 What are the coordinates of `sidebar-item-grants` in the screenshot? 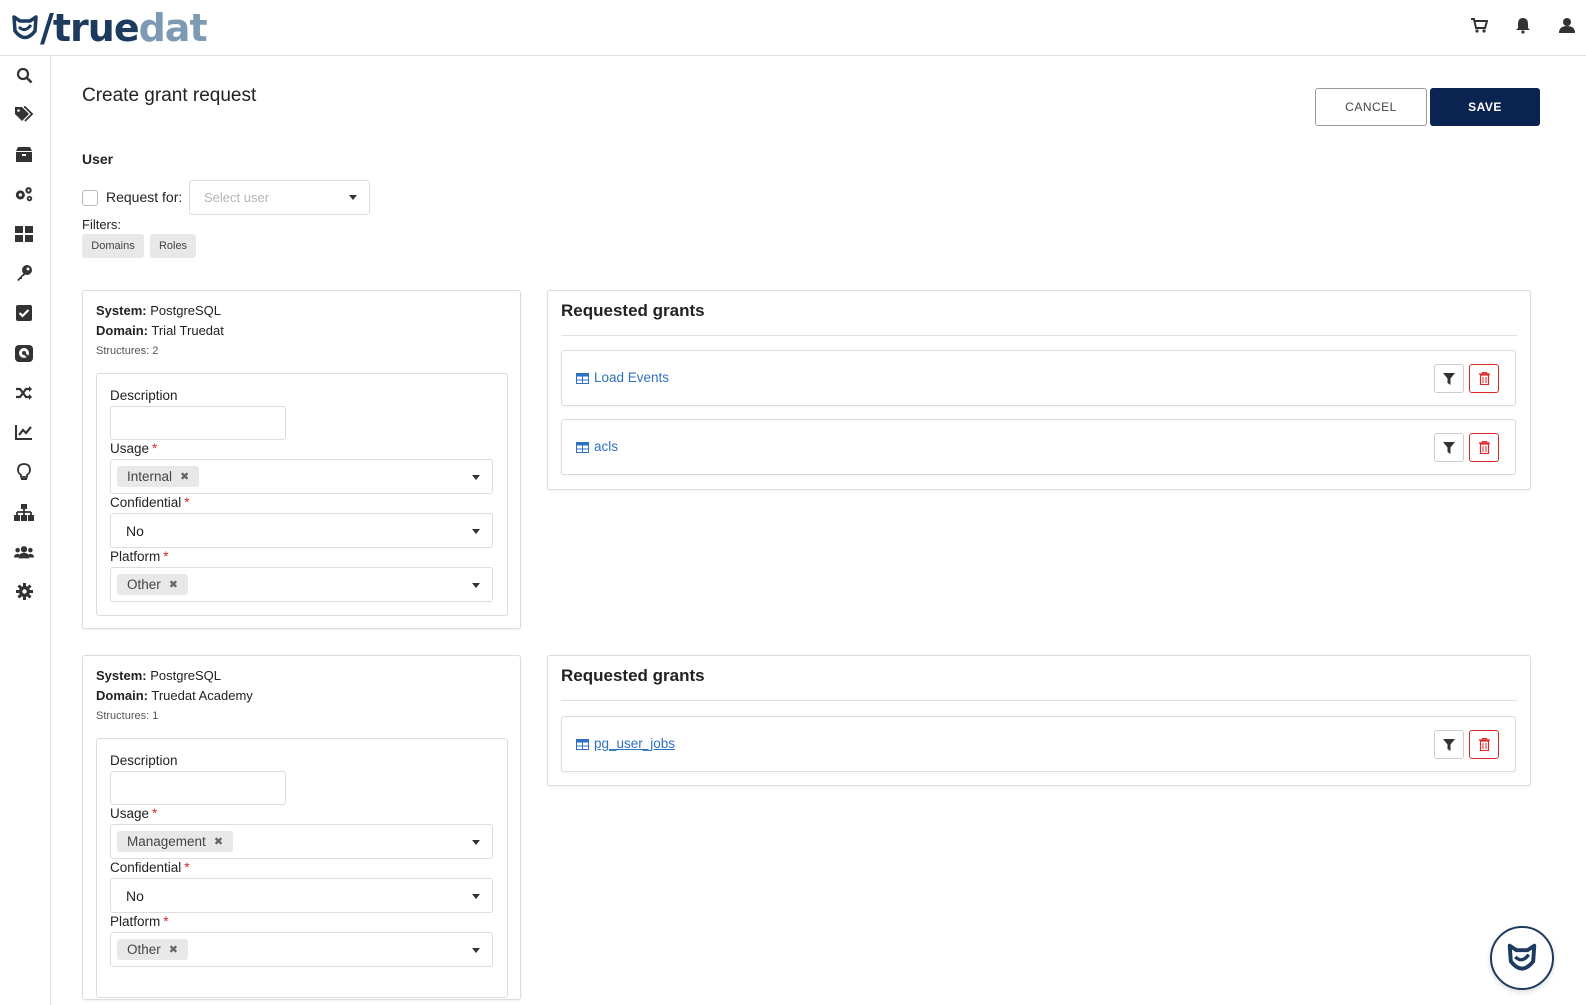 It's located at (24, 273).